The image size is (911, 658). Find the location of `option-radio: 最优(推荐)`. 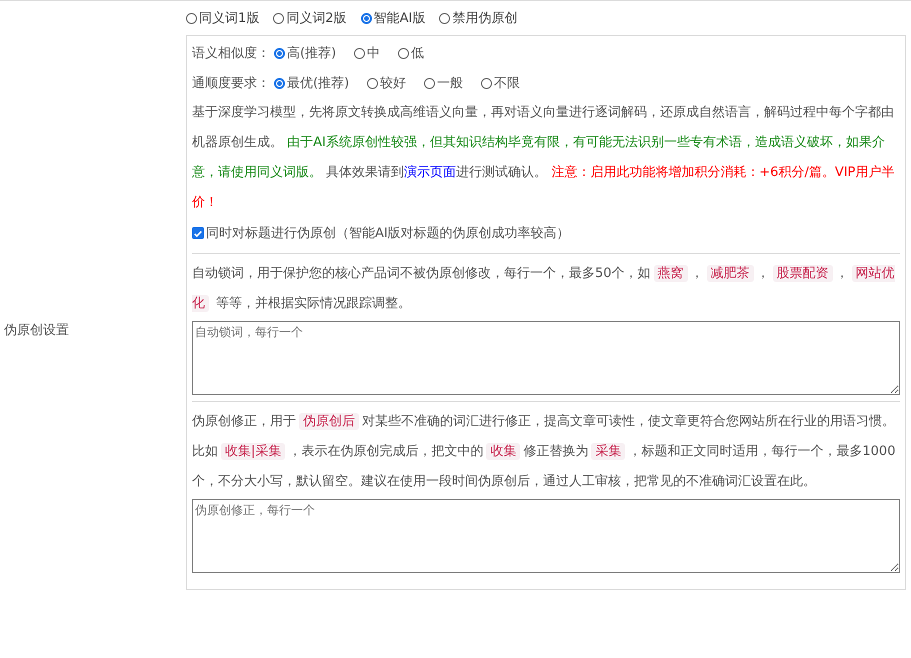

option-radio: 最优(推荐) is located at coordinates (312, 83).